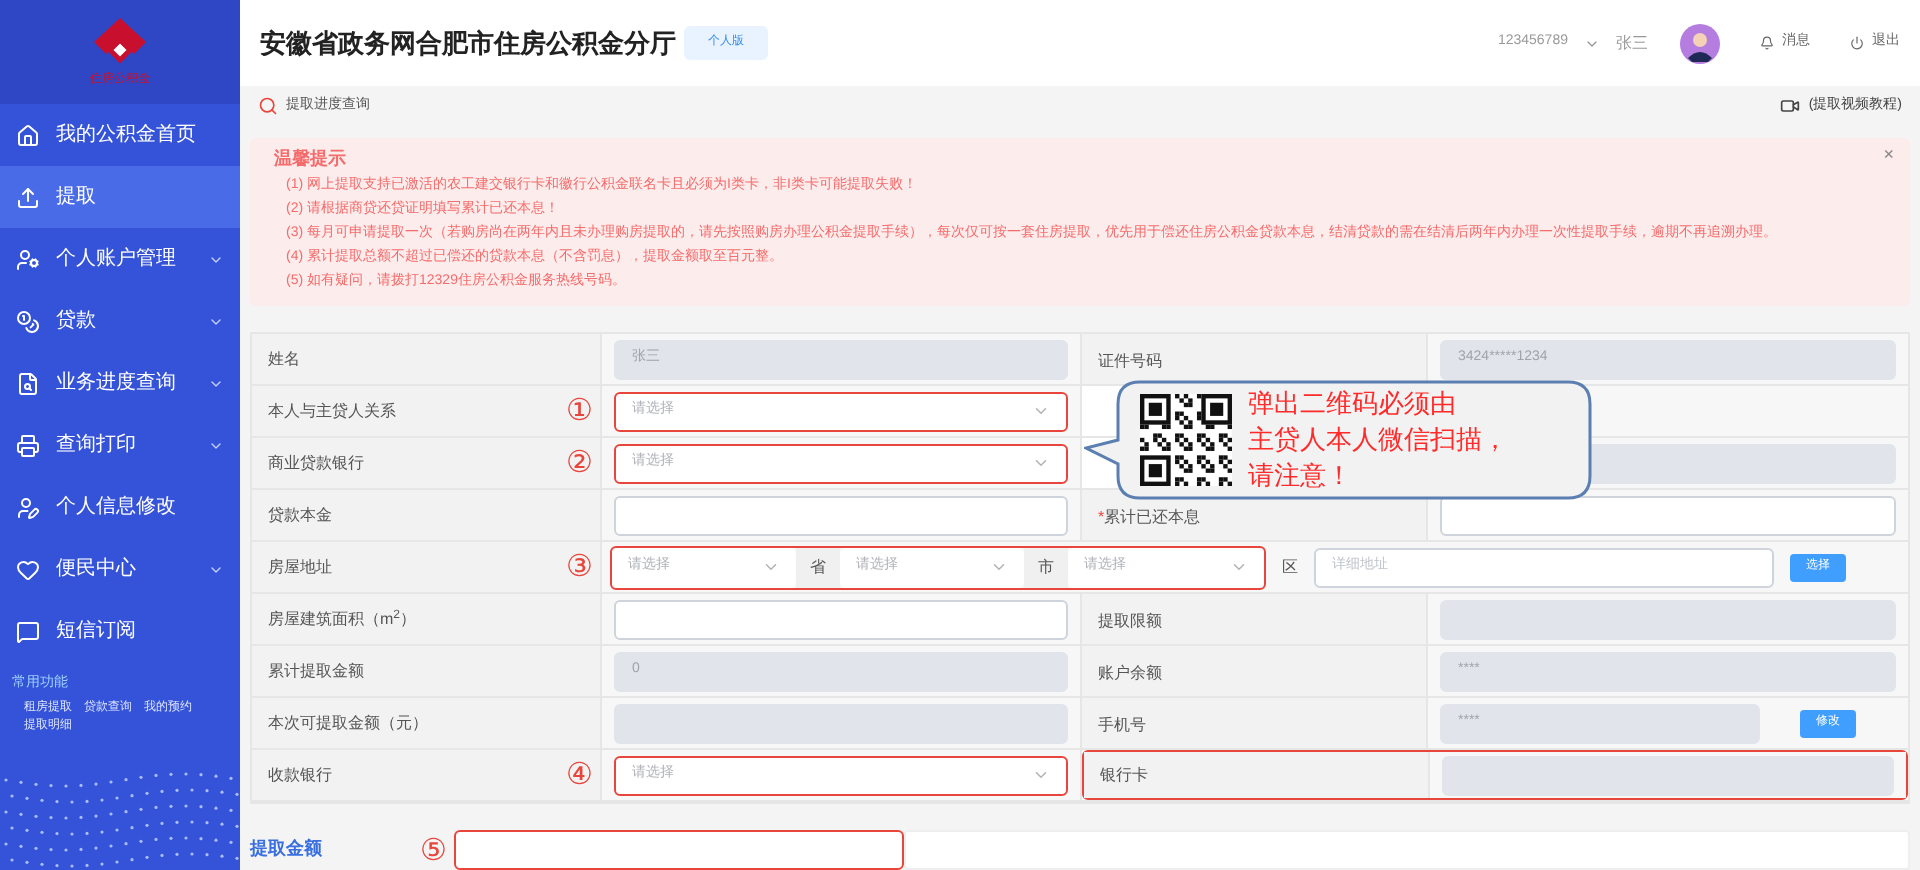 Image resolution: width=1920 pixels, height=870 pixels. I want to click on form-label: 商业贷款银行, so click(316, 463).